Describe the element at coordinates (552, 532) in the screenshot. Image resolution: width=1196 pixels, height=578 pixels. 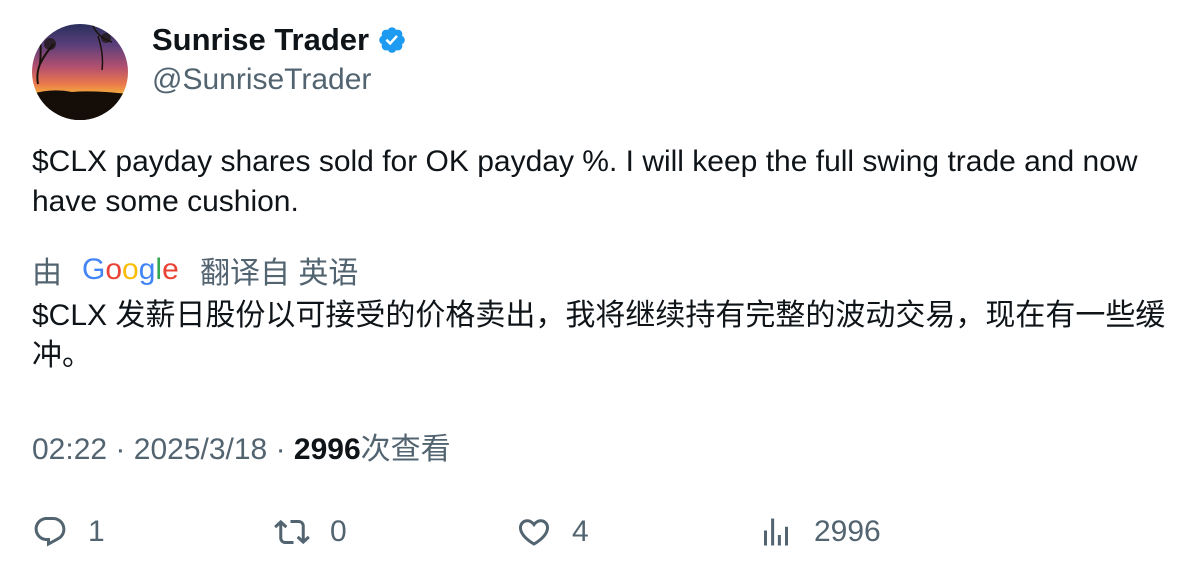
I see `like-button: 4` at that location.